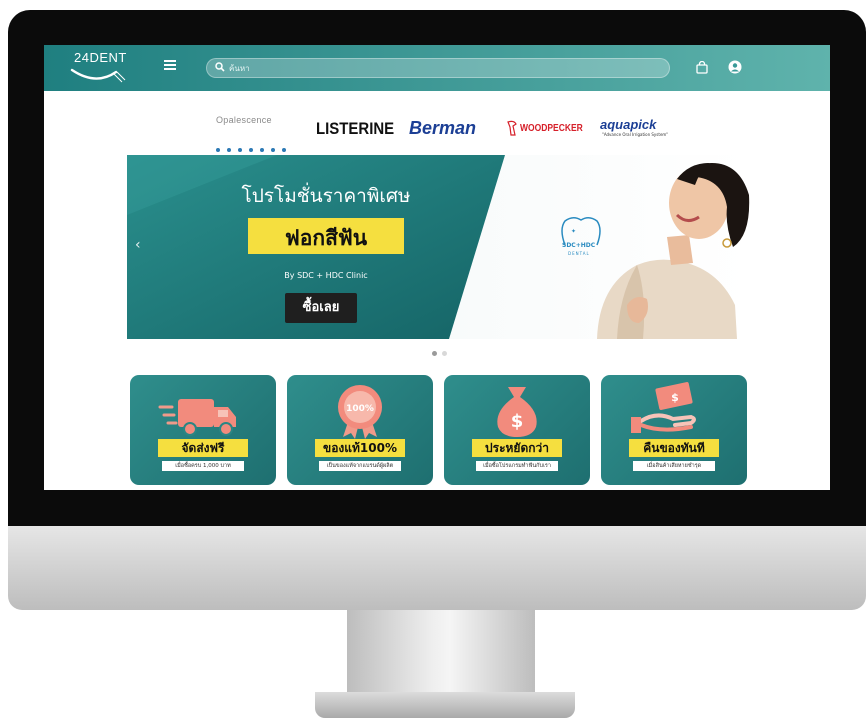  I want to click on monitor-stand-foot, so click(445, 705).